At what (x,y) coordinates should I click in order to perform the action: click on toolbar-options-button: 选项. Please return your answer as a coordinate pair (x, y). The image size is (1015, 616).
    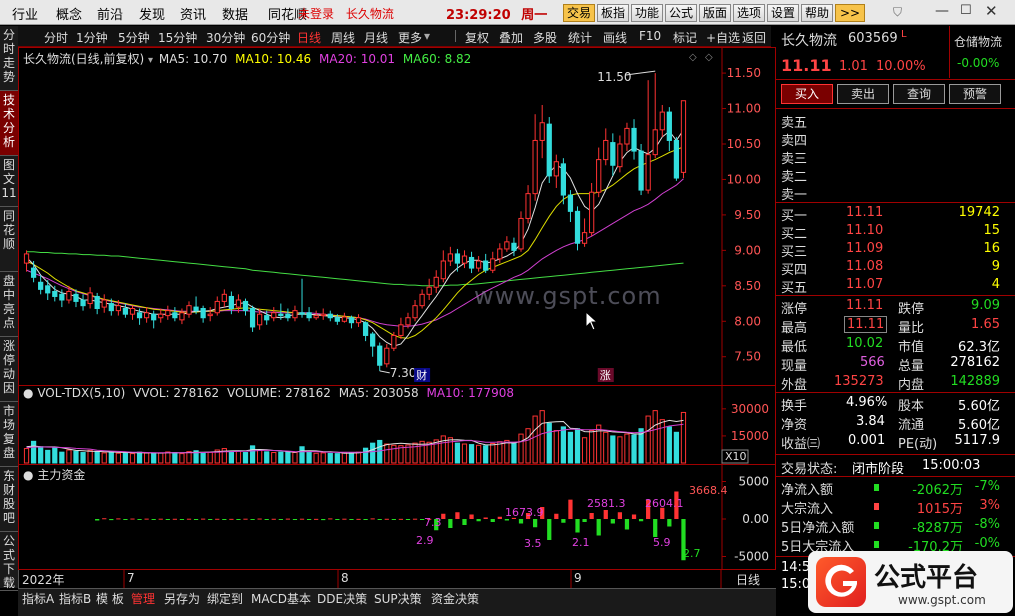
    Looking at the image, I should click on (749, 13).